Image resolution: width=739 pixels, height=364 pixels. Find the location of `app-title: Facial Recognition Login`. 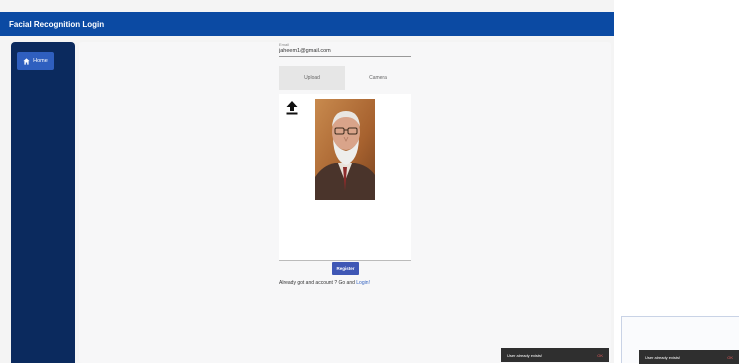

app-title: Facial Recognition Login is located at coordinates (57, 24).